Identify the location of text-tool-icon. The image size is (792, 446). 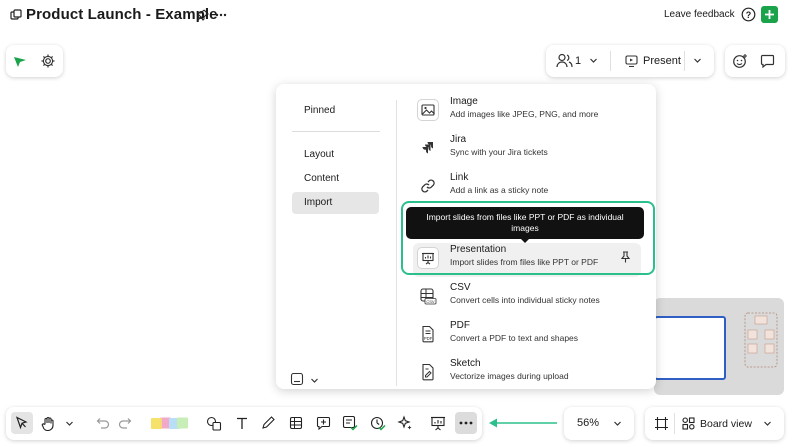
(242, 423).